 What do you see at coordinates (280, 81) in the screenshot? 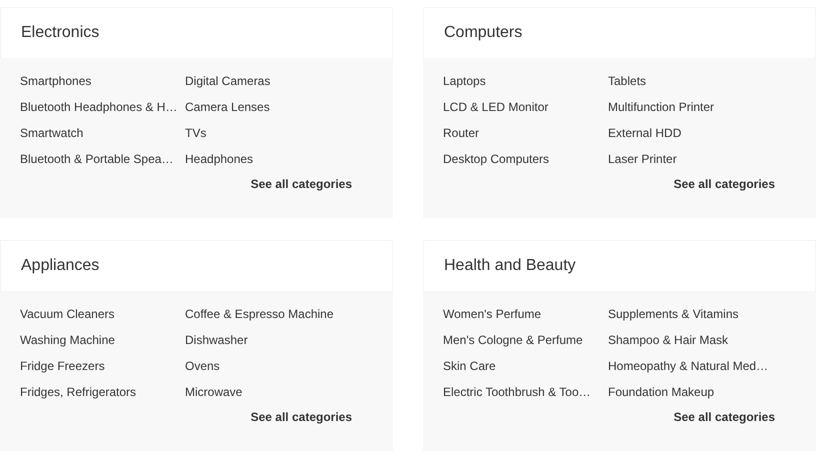
I see `subcategory-link: Digital Cameras` at bounding box center [280, 81].